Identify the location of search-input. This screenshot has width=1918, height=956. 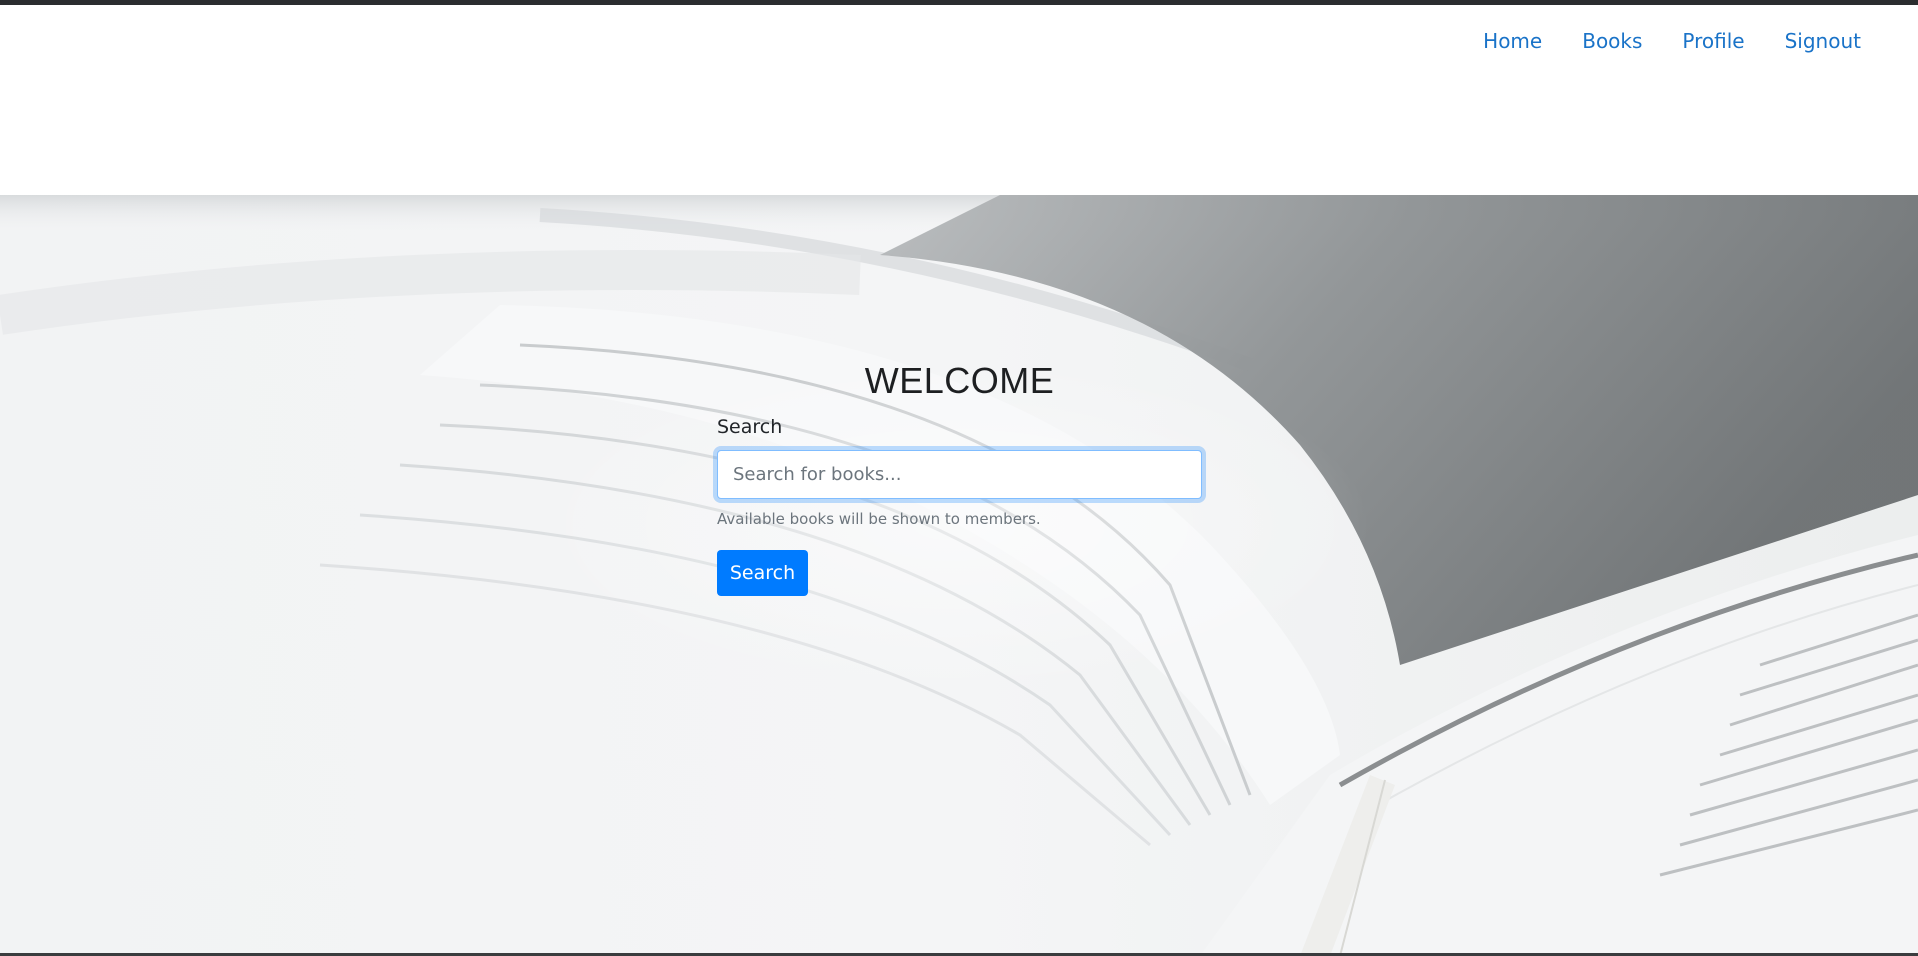
(959, 474).